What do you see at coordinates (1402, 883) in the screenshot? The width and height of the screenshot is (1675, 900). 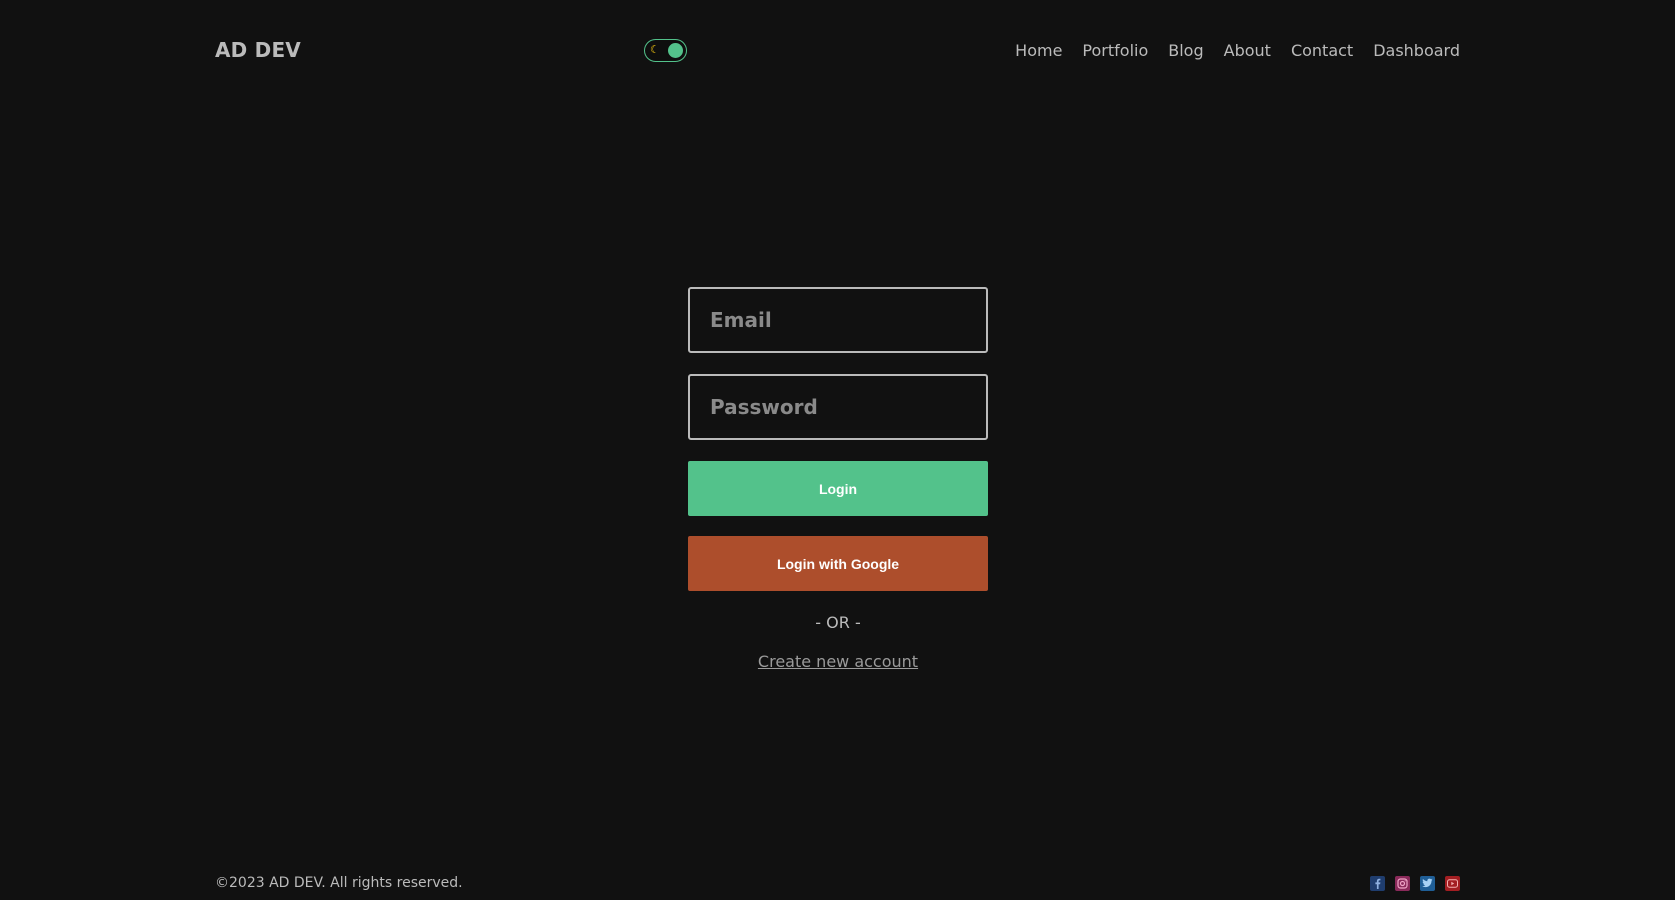 I see `instagram-icon` at bounding box center [1402, 883].